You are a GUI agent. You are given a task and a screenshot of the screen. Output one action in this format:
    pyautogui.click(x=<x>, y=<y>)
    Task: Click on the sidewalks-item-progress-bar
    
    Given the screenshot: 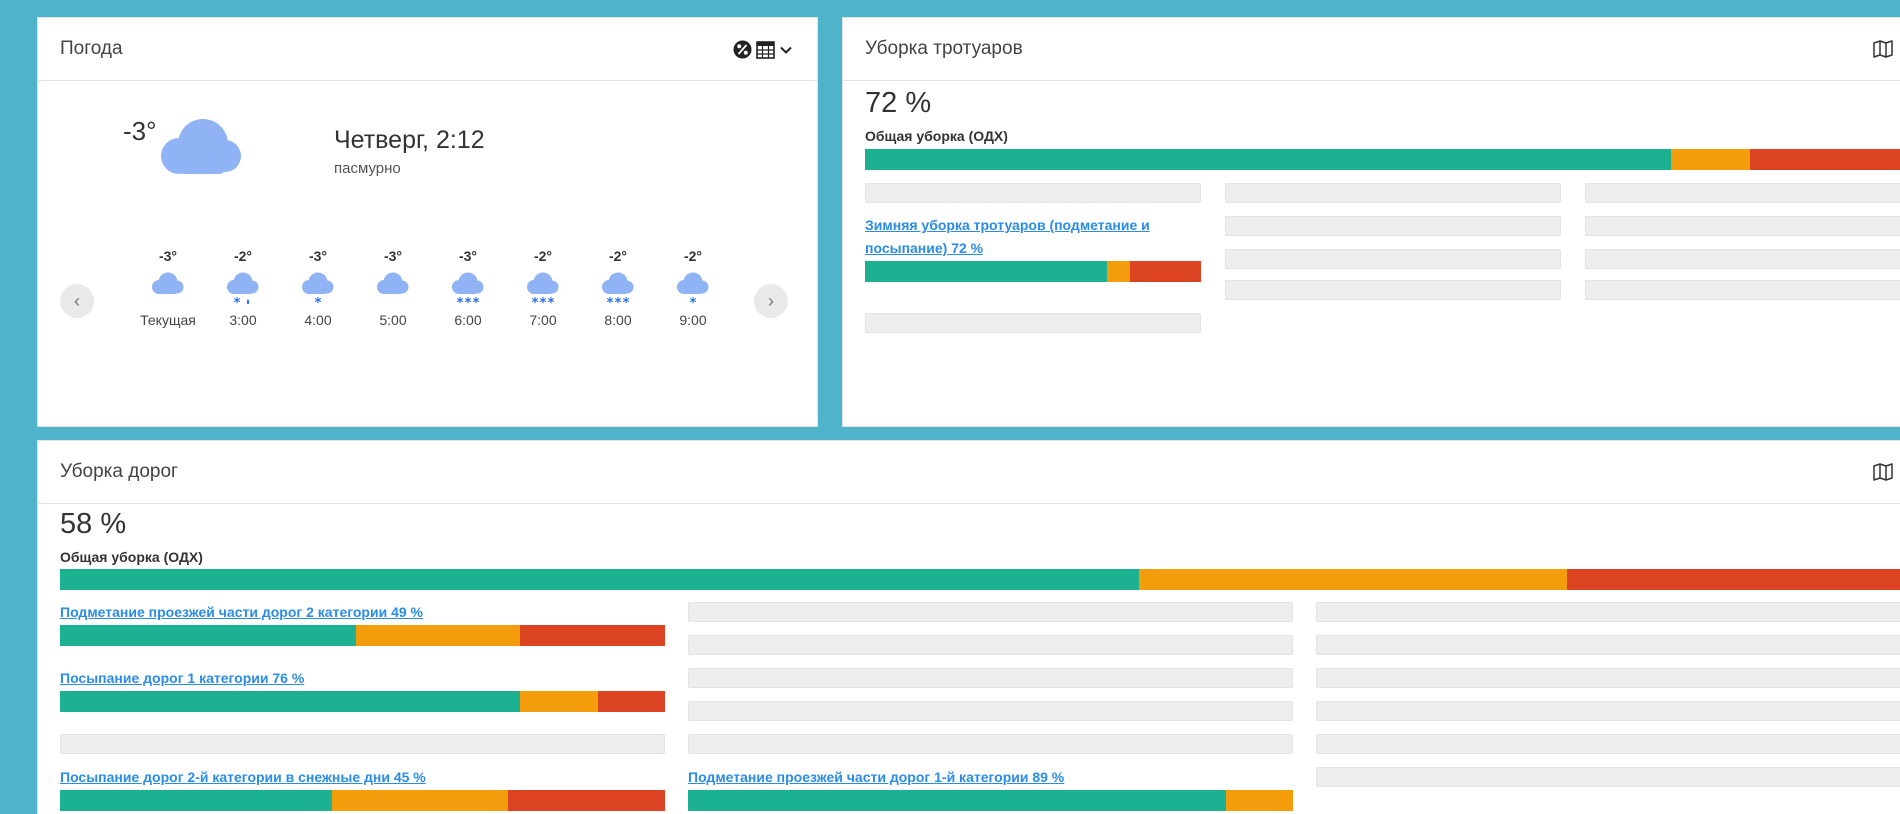 What is the action you would take?
    pyautogui.click(x=1033, y=271)
    